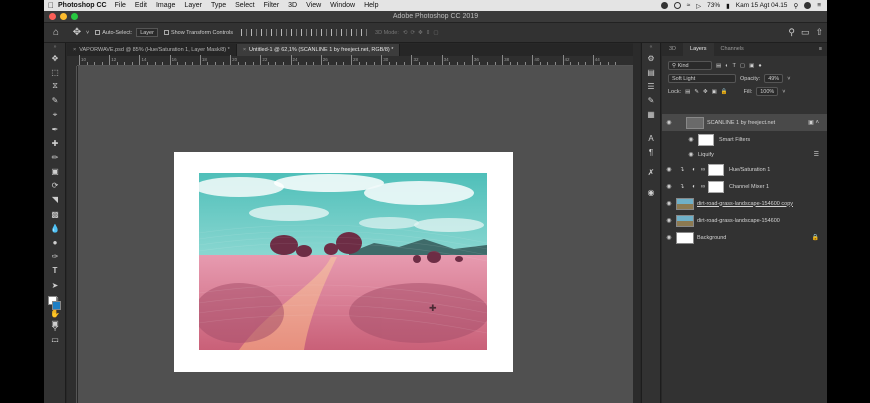 The image size is (870, 403). I want to click on eyedropper-tool-icon: ✒, so click(55, 129).